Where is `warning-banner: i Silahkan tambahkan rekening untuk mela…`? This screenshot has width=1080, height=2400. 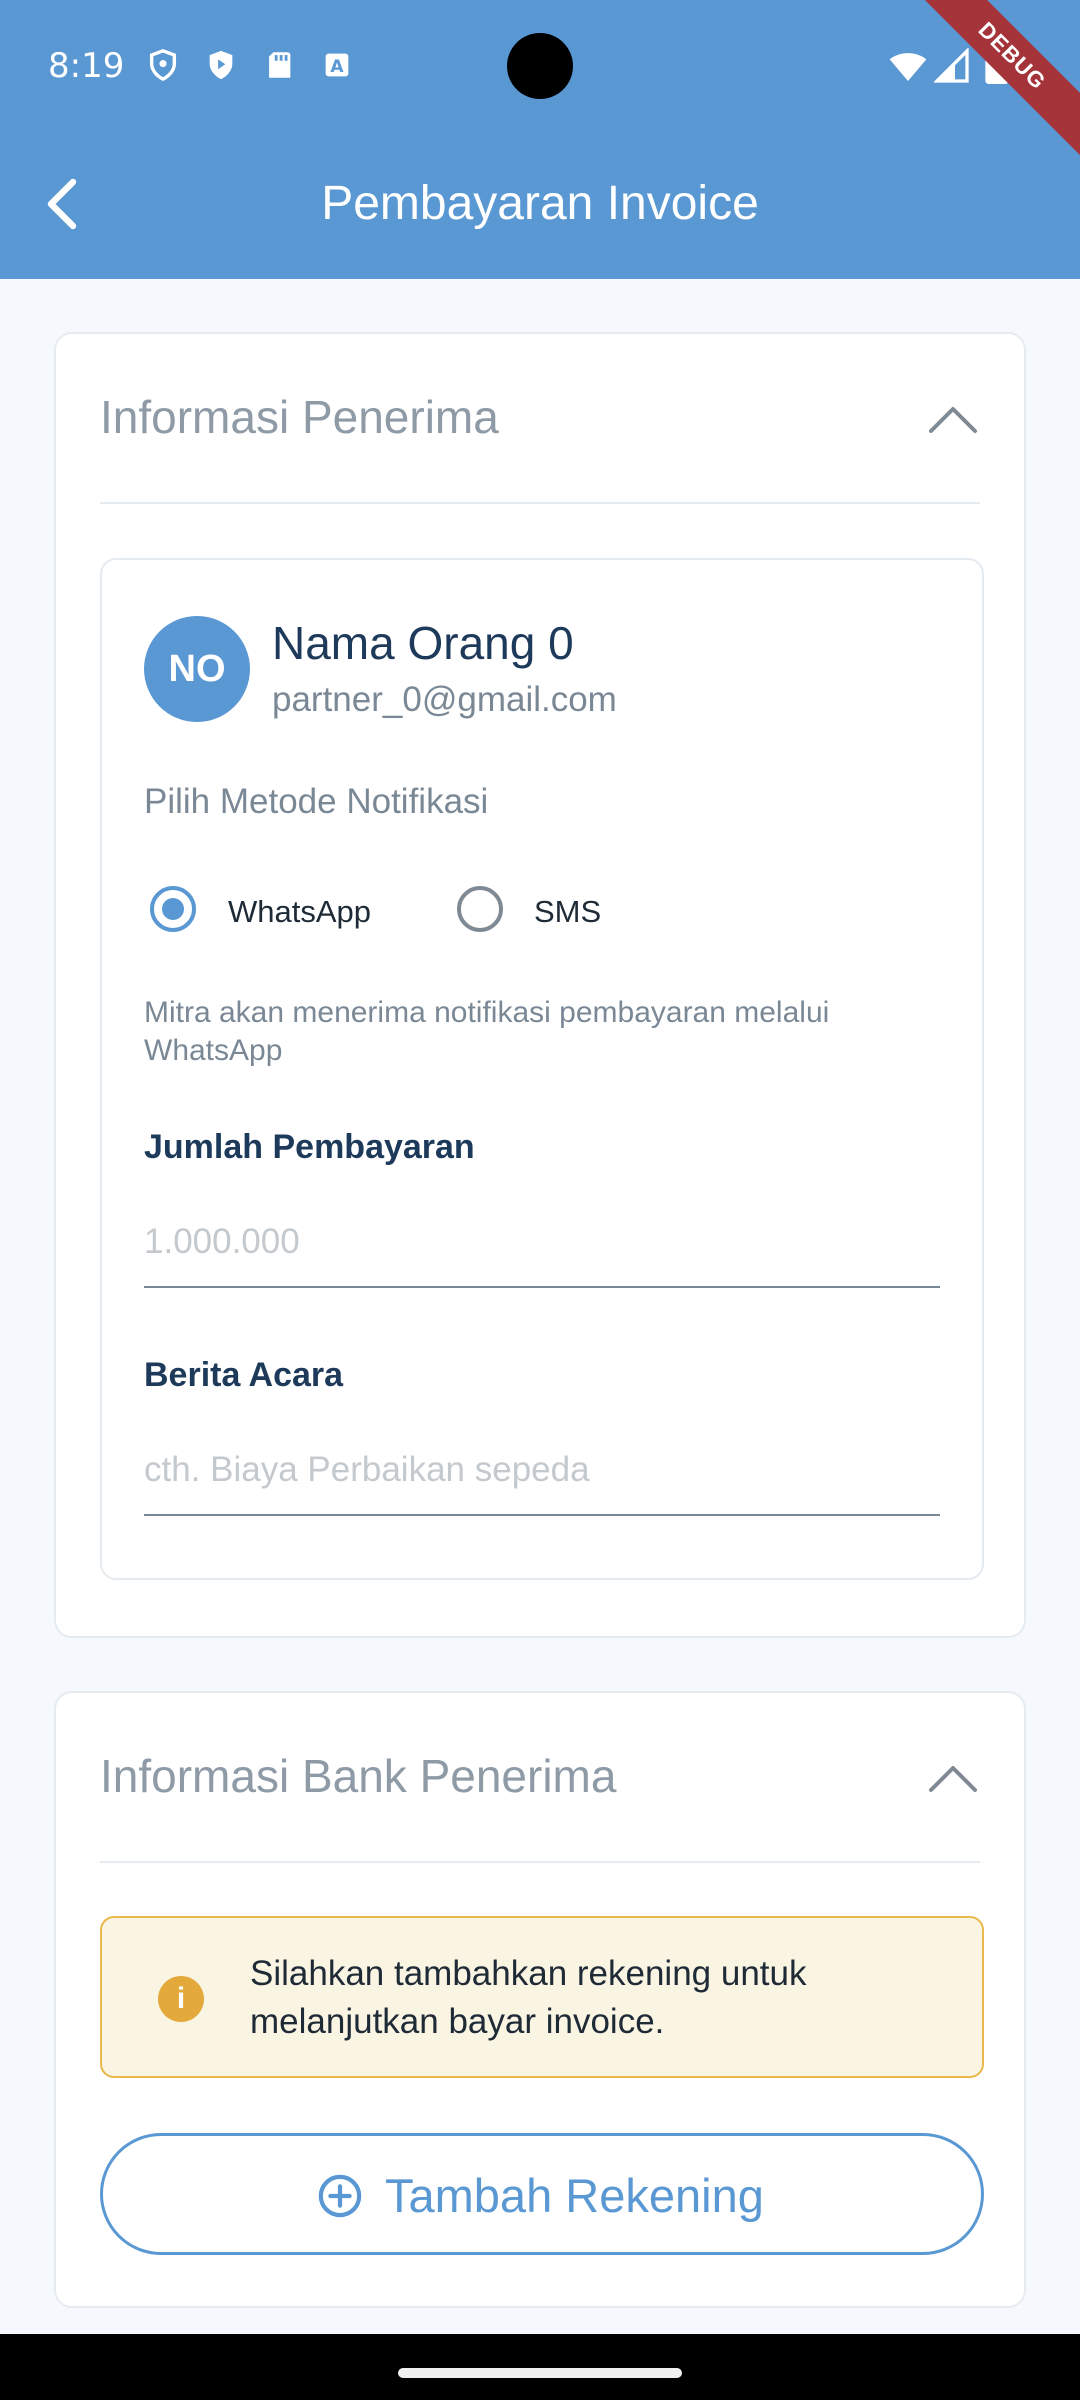
warning-banner: i Silahkan tambahkan rekening untuk mela… is located at coordinates (542, 1997).